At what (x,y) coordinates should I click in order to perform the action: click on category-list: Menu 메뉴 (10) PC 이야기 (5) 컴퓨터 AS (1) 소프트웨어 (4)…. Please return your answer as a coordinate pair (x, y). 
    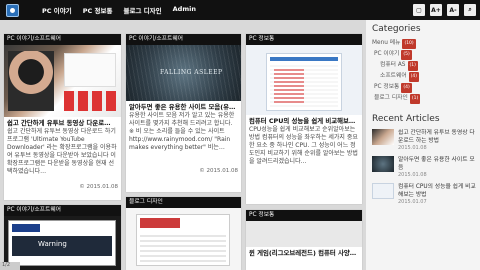
    Looking at the image, I should click on (426, 71).